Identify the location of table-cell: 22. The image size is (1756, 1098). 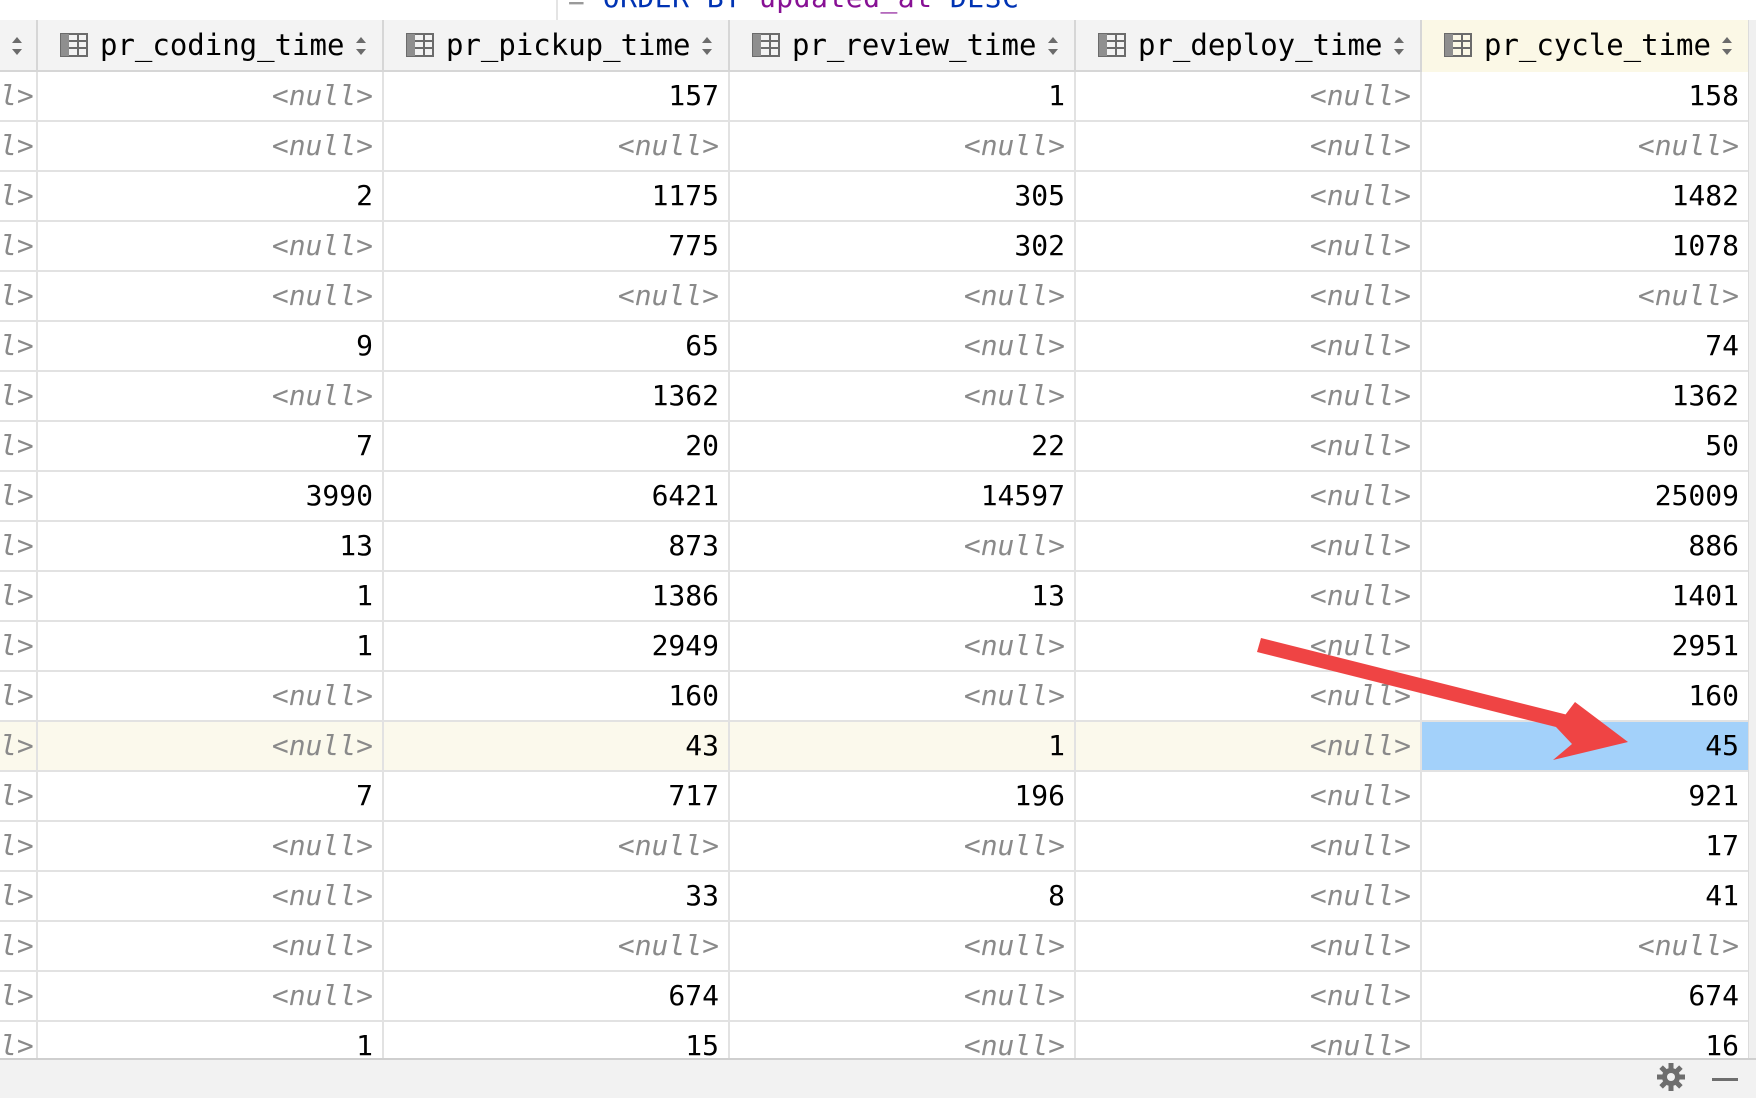
(903, 446).